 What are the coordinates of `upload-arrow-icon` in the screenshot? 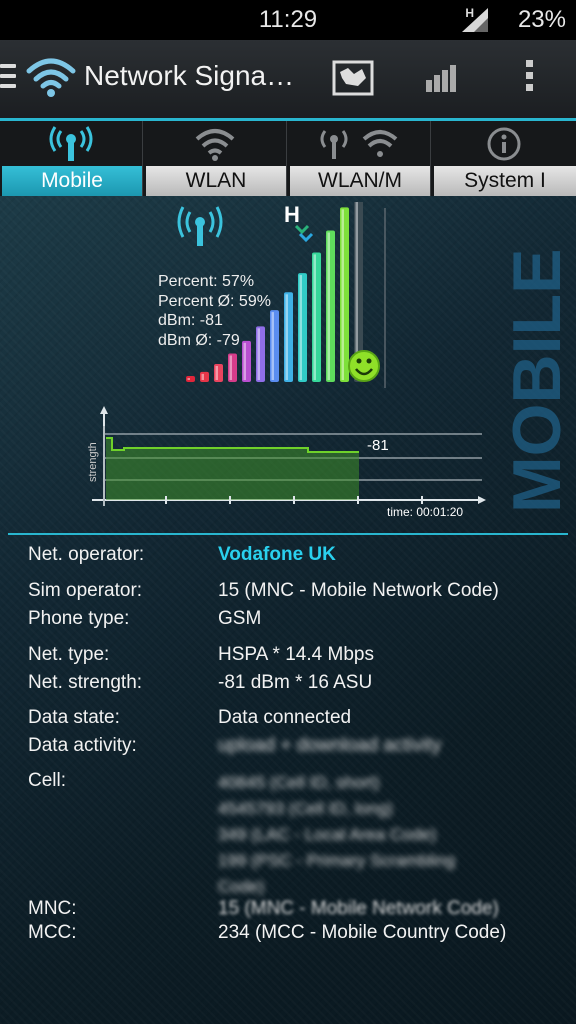 It's located at (302, 229).